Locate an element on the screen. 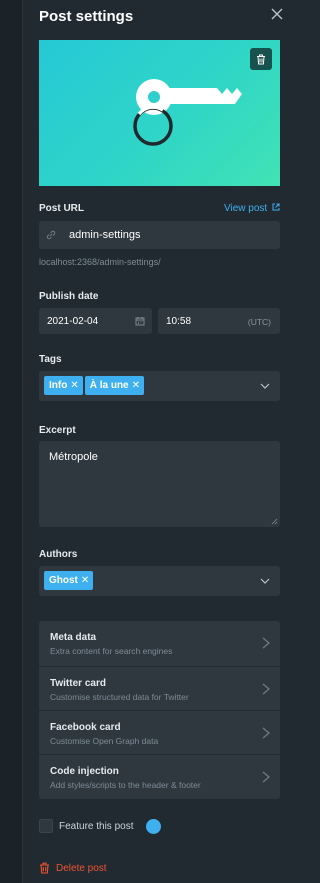  external-link-icon is located at coordinates (276, 207).